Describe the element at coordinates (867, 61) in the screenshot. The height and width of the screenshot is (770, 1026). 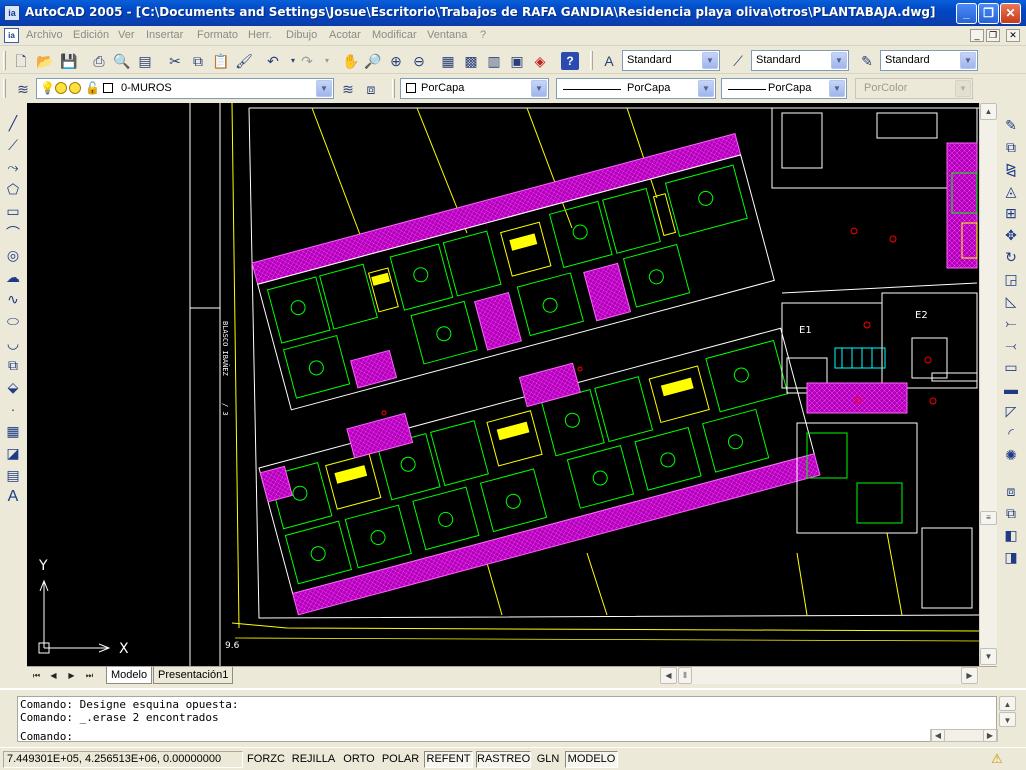
I see `table-style-icon: ✎` at that location.